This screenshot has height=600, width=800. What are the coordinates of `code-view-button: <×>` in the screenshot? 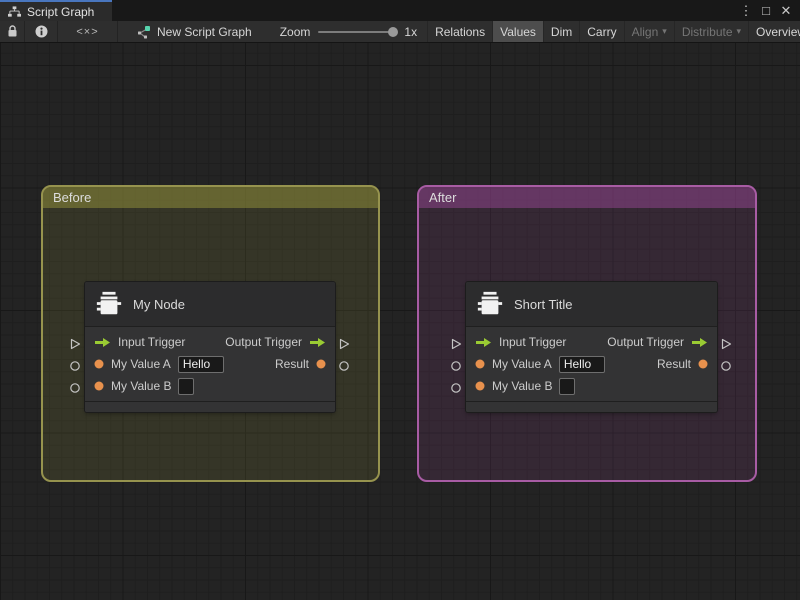 It's located at (88, 31).